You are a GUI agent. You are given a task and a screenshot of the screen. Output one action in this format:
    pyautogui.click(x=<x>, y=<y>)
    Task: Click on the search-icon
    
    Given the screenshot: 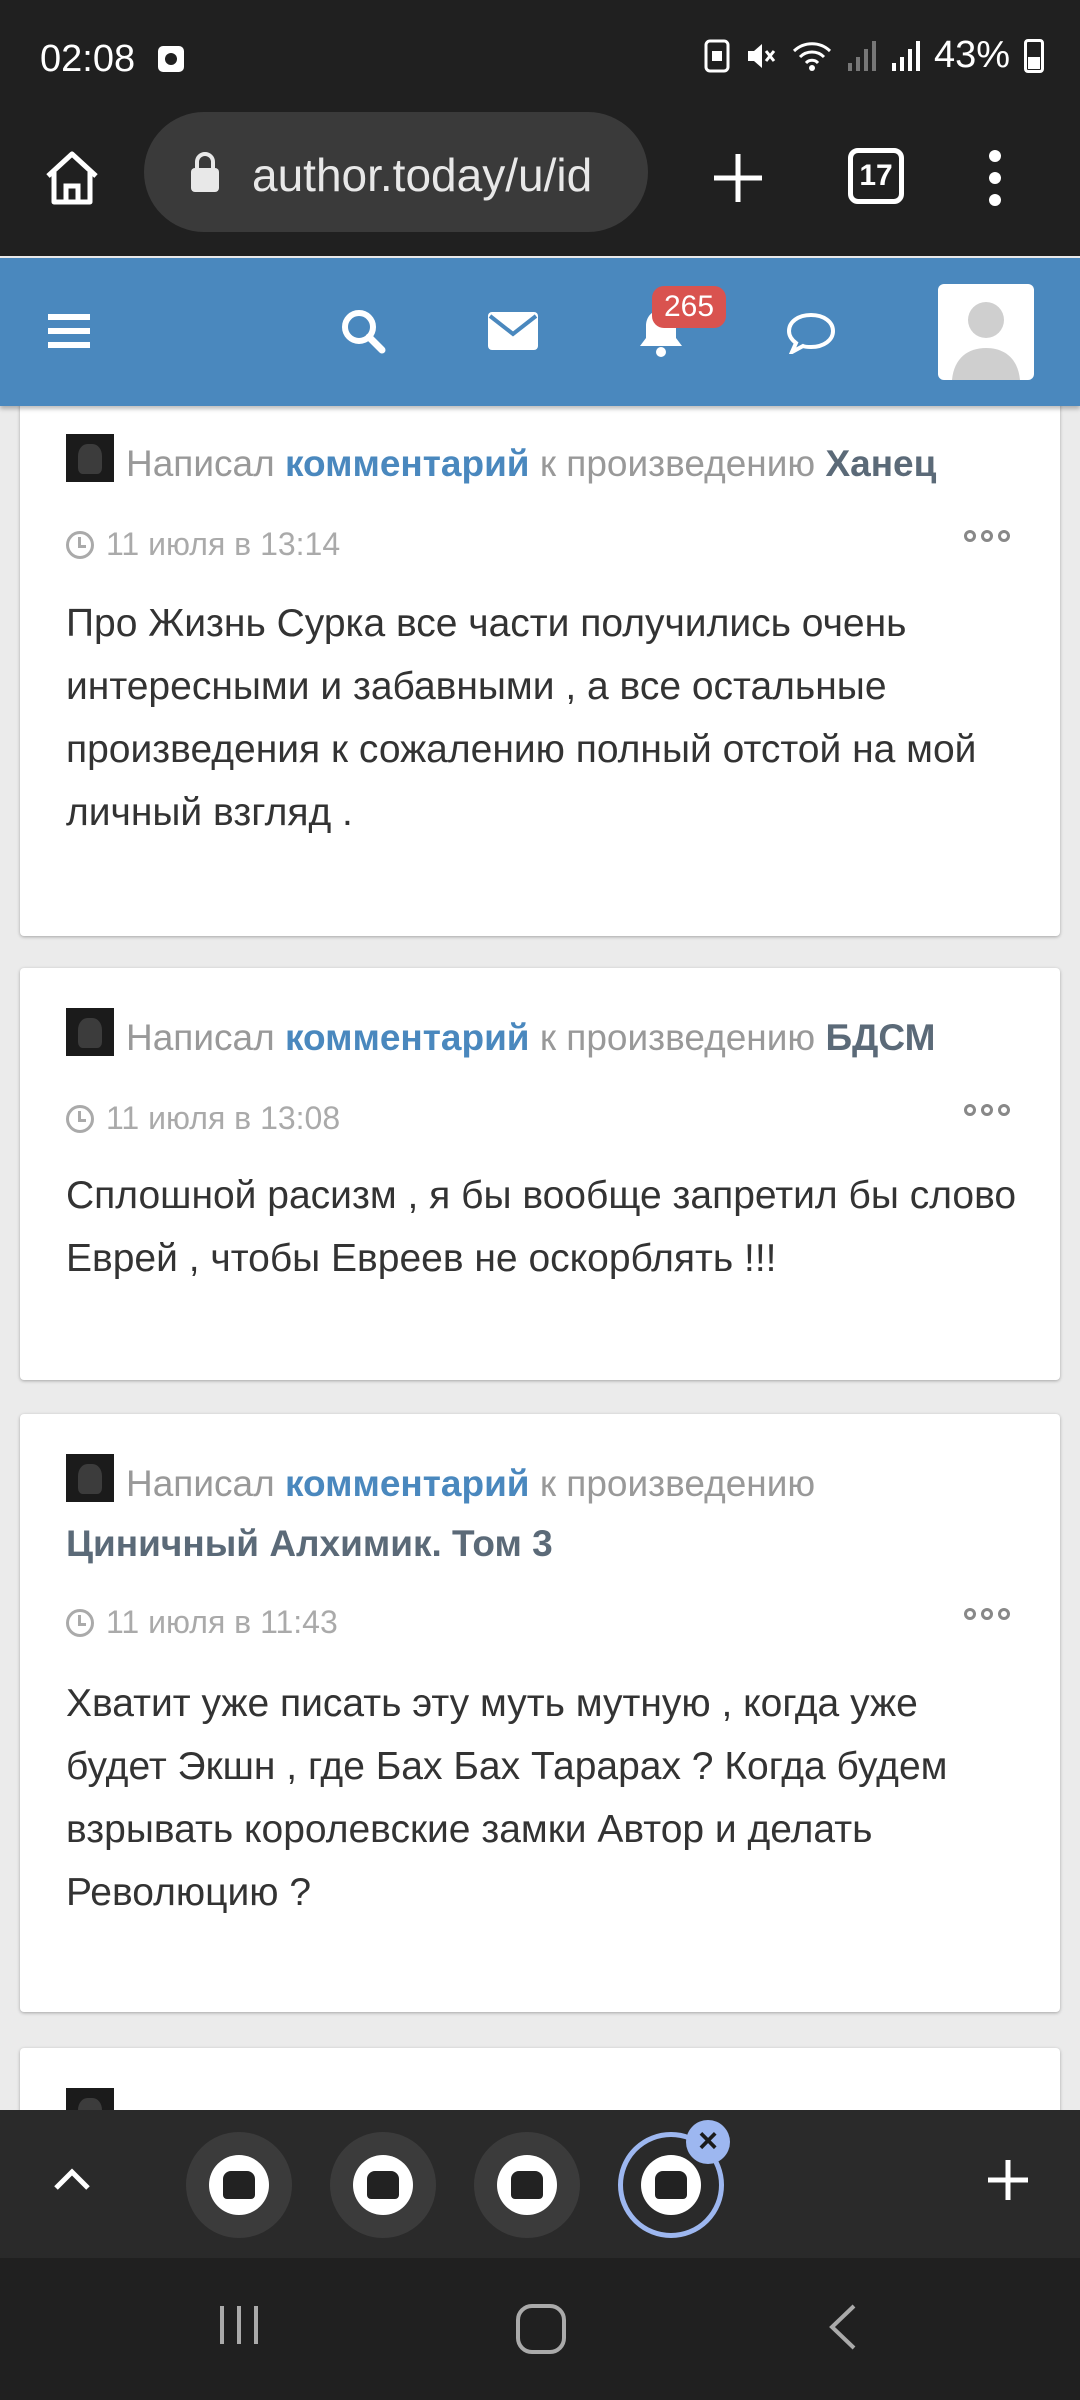 What is the action you would take?
    pyautogui.click(x=363, y=331)
    